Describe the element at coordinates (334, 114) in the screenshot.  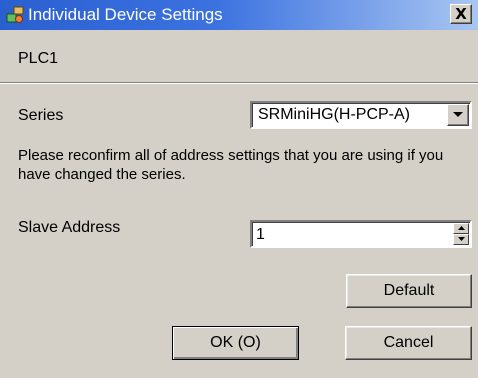
I see `series-selected-value: SRMiniHG(H-PCP-A)` at that location.